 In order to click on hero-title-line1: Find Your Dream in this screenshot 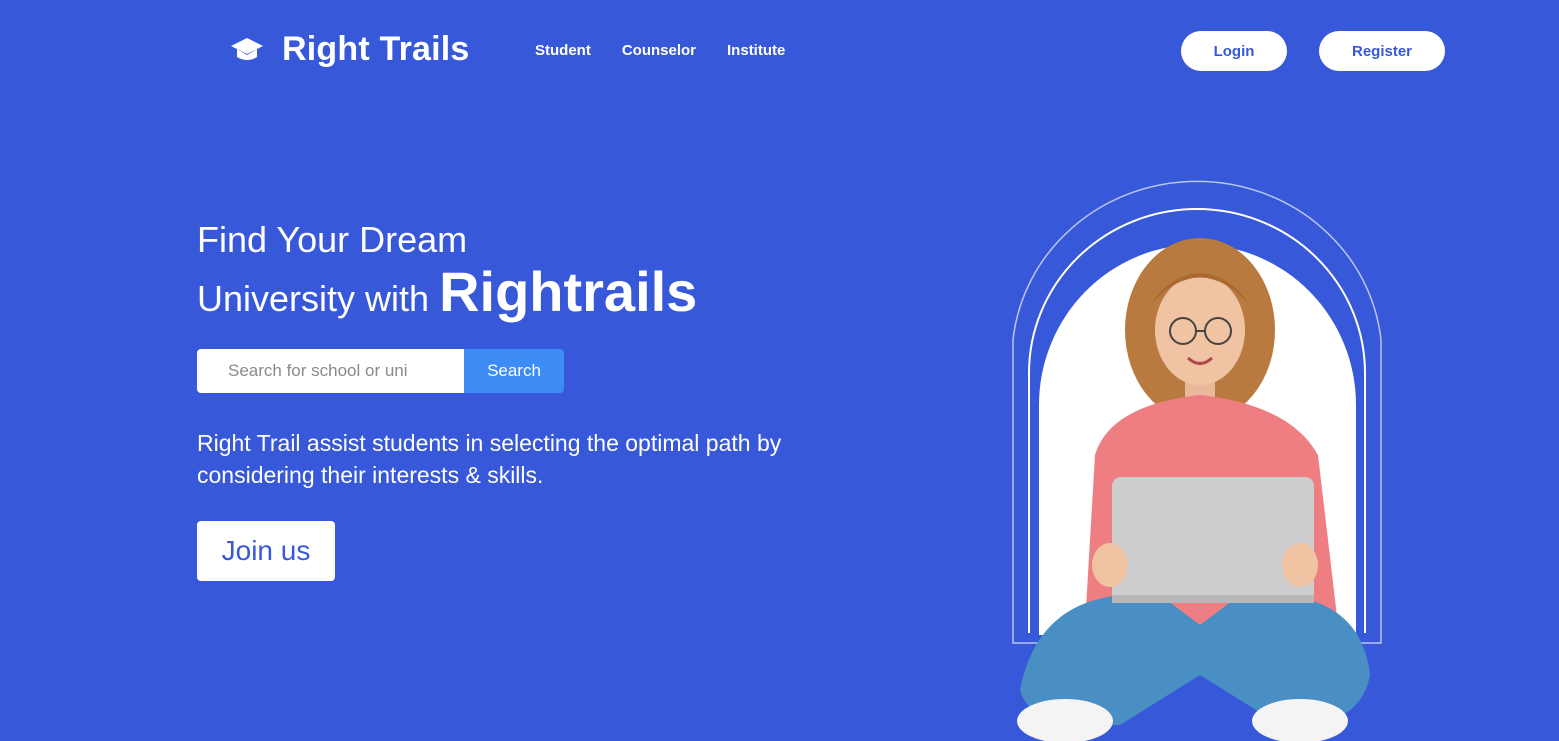, I will do `click(332, 239)`.